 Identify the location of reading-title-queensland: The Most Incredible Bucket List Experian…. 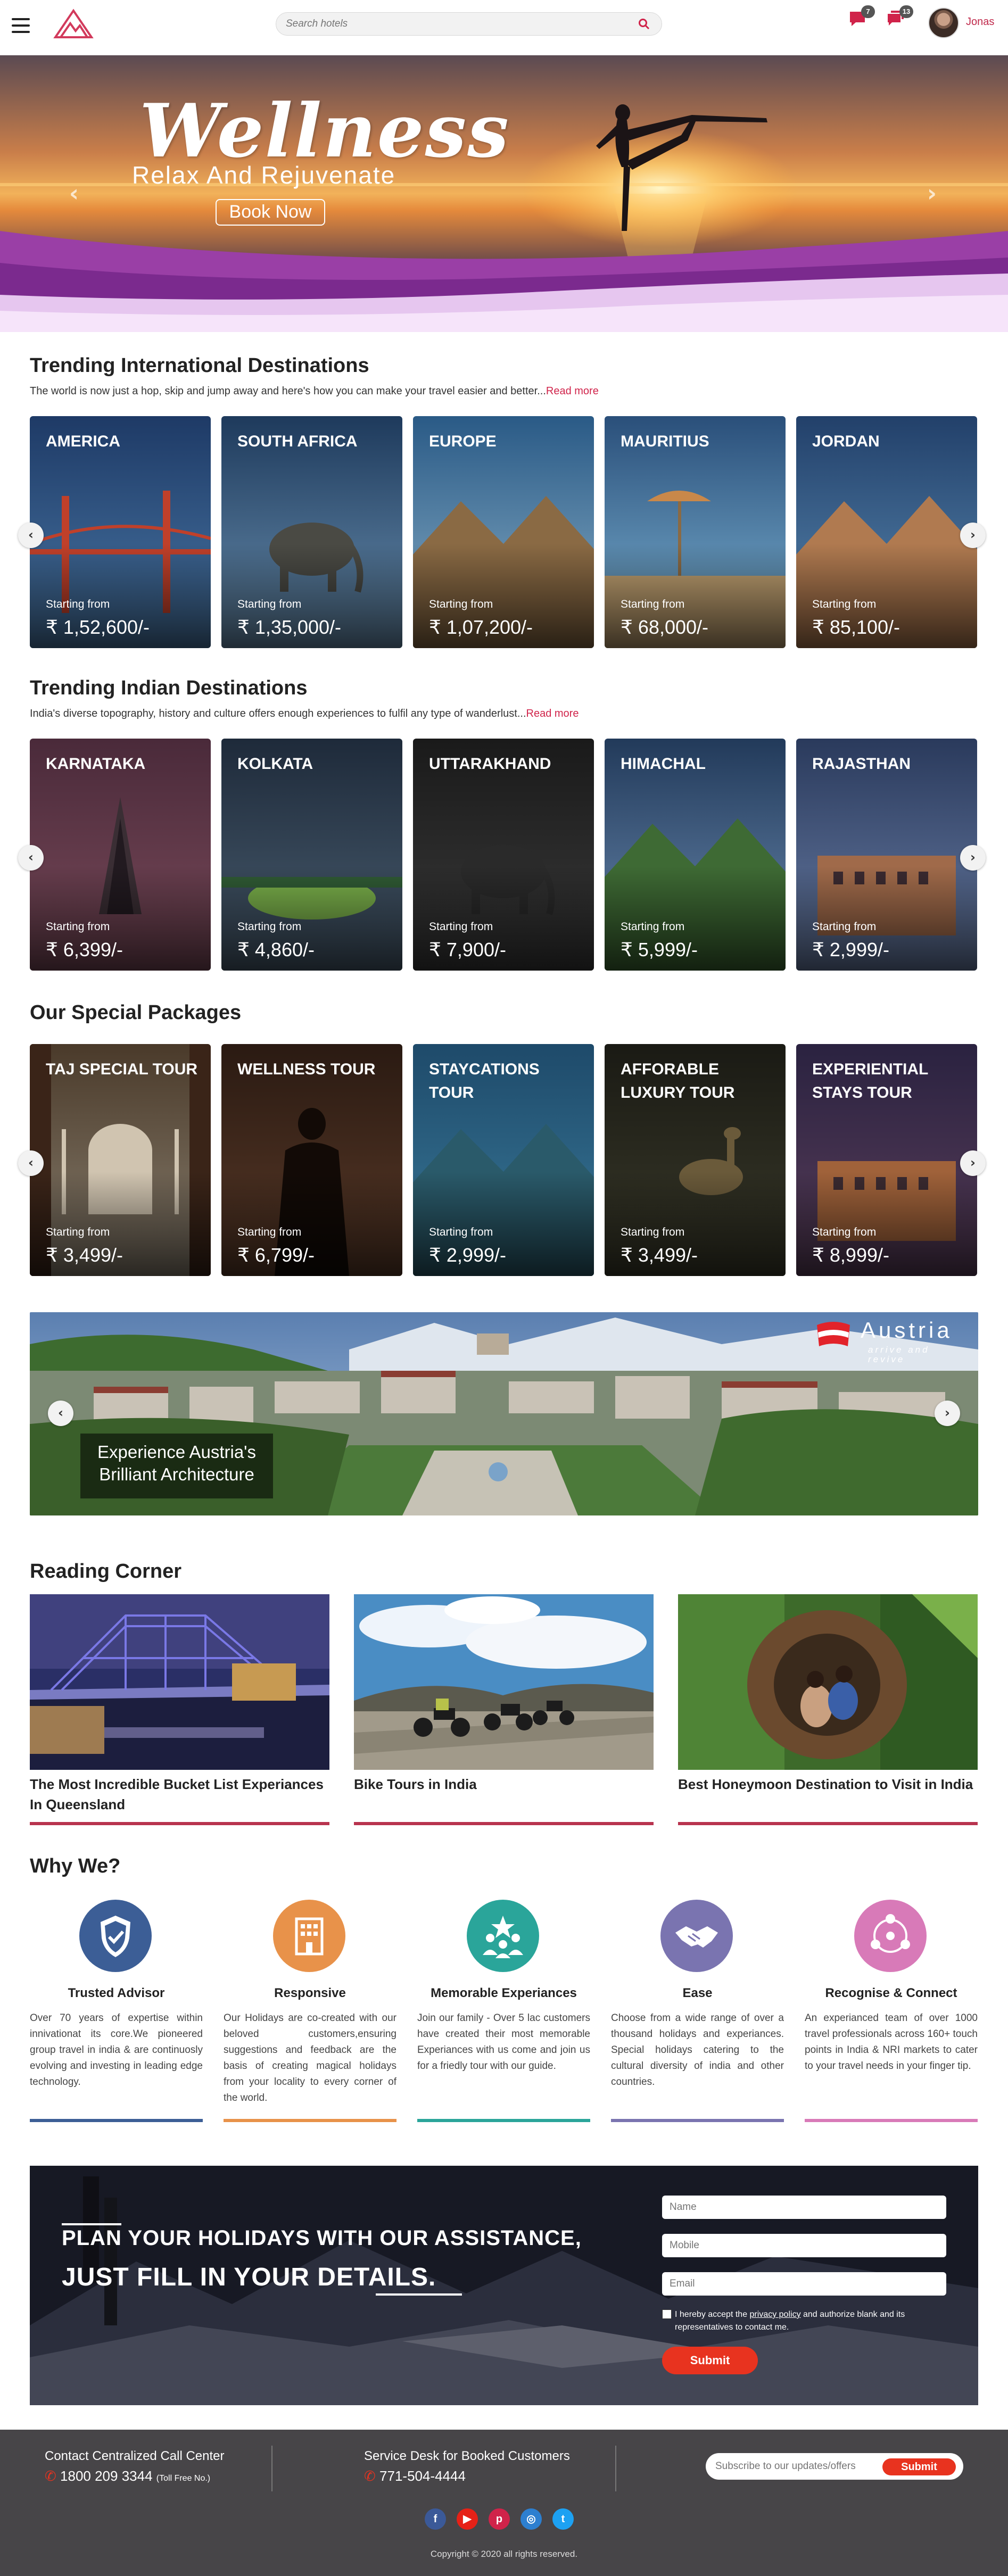
(179, 1794).